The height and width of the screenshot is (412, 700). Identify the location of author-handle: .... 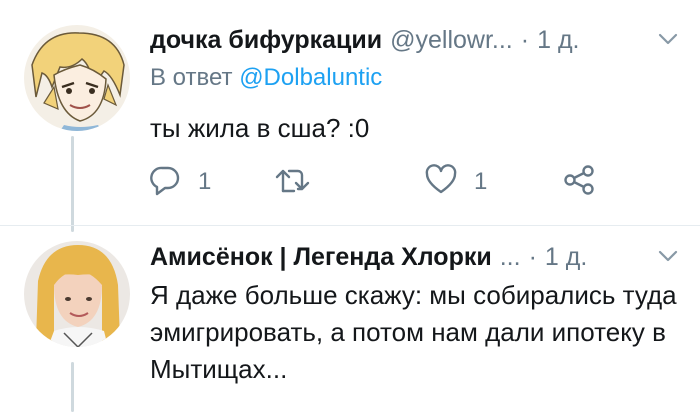
(510, 257).